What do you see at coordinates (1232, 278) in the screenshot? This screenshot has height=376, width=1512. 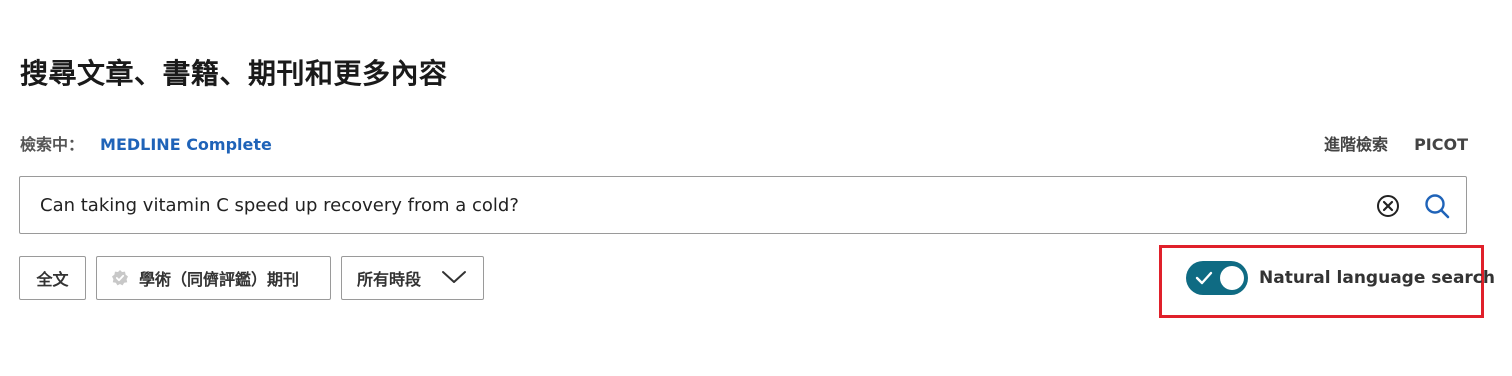 I see `toggle-knob` at bounding box center [1232, 278].